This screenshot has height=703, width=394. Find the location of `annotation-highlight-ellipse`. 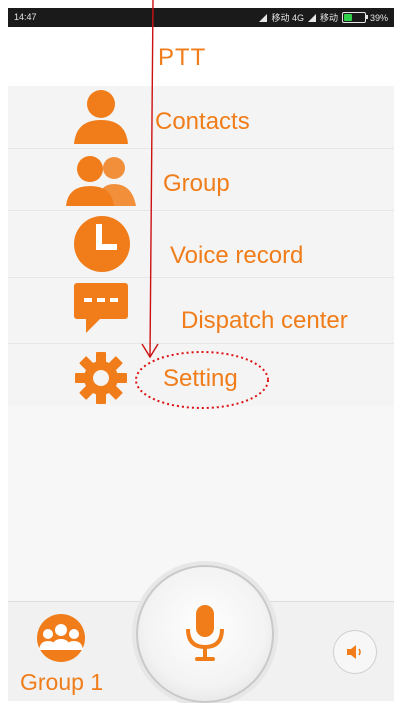

annotation-highlight-ellipse is located at coordinates (202, 380).